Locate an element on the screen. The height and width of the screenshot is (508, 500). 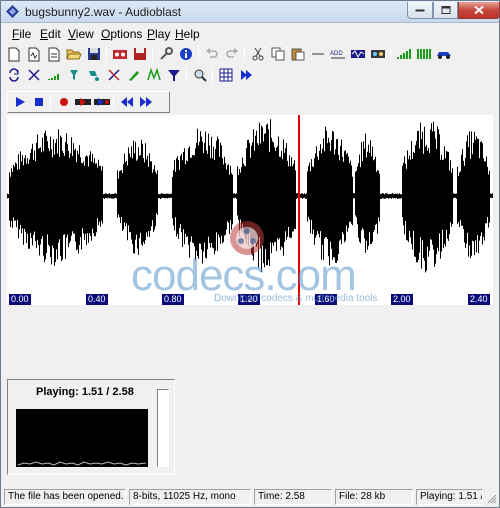
cut-button is located at coordinates (257, 54).